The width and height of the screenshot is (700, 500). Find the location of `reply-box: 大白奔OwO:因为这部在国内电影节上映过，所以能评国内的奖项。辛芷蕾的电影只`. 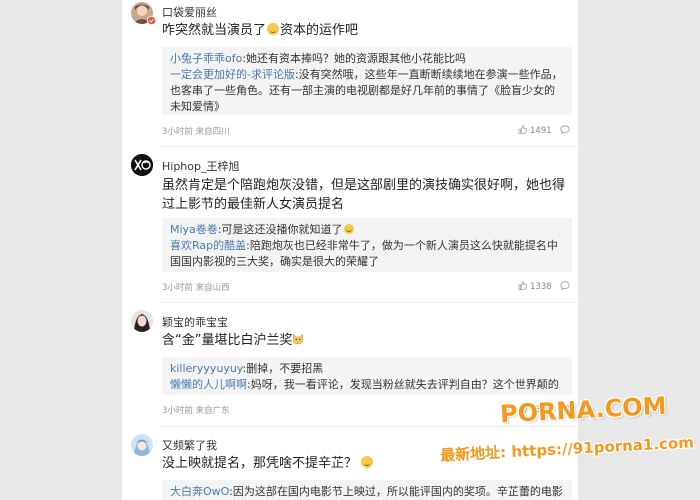

reply-box: 大白奔OwO:因为这部在国内电影节上映过，所以能评国内的奖项。辛芷蕾的电影只 is located at coordinates (367, 490).